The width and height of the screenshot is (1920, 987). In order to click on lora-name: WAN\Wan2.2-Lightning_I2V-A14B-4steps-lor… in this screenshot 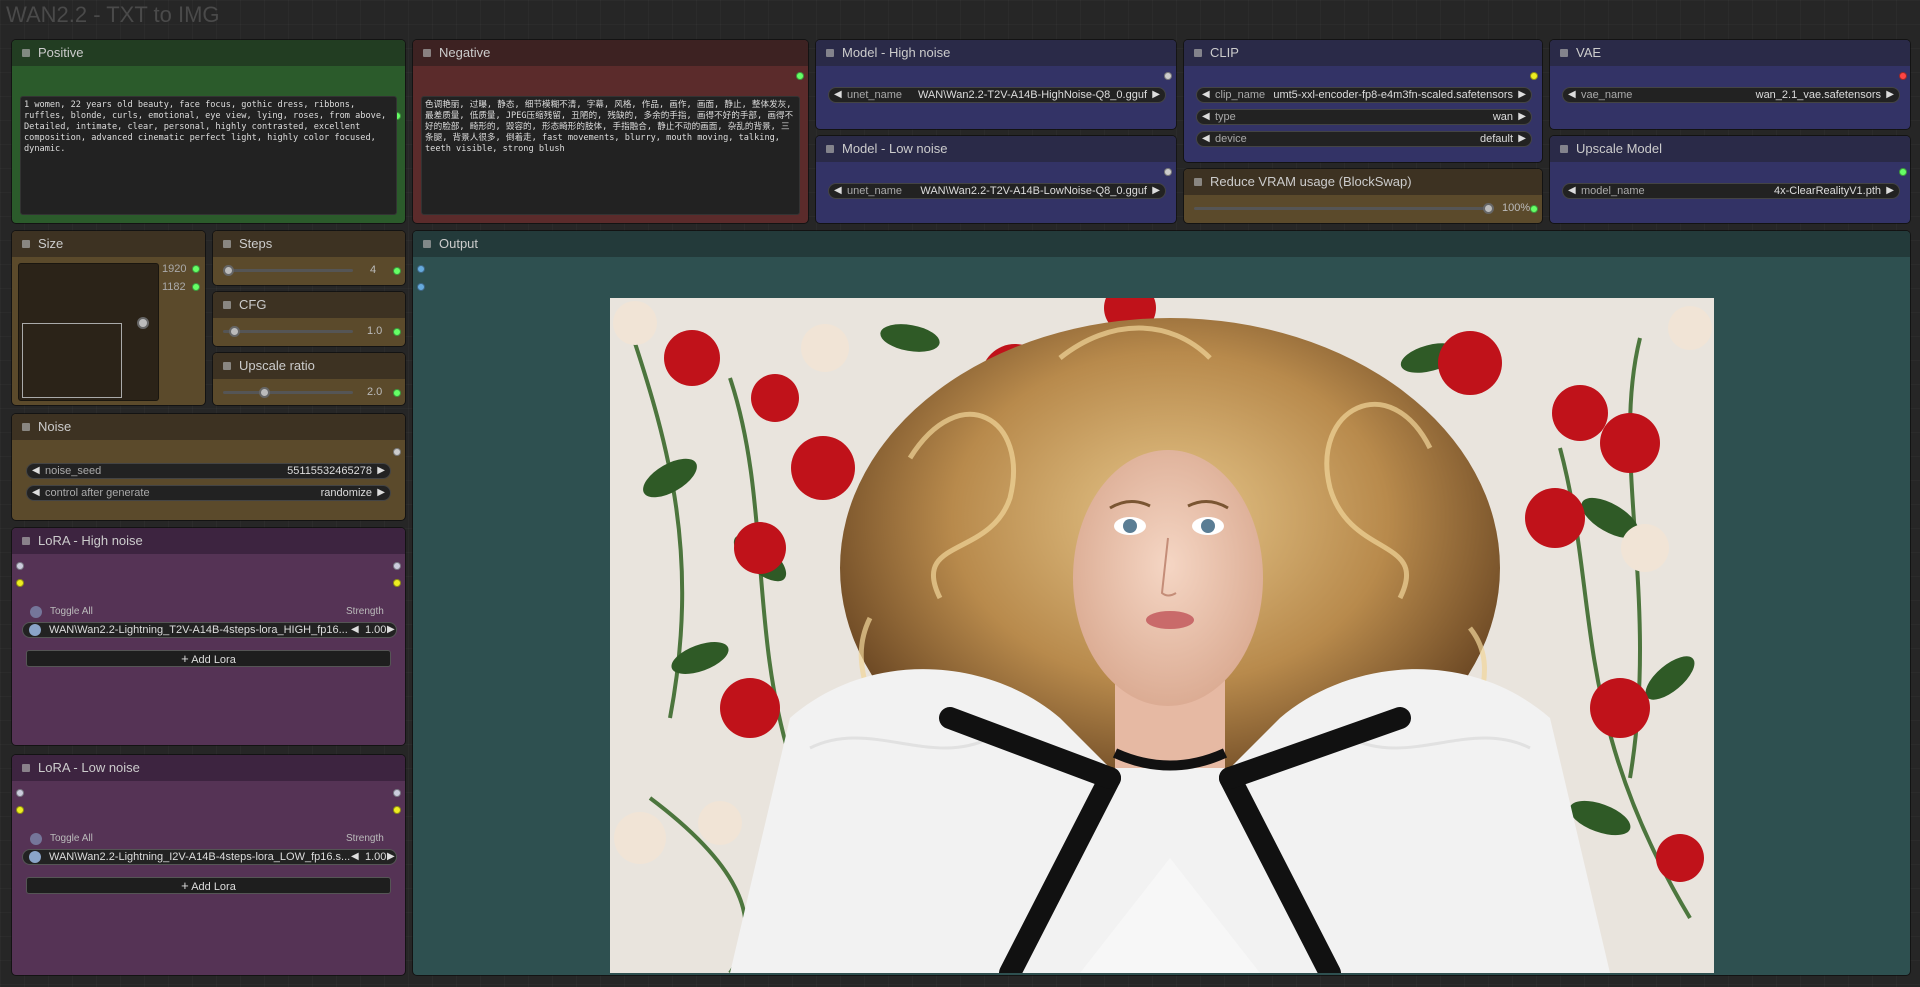, I will do `click(199, 857)`.